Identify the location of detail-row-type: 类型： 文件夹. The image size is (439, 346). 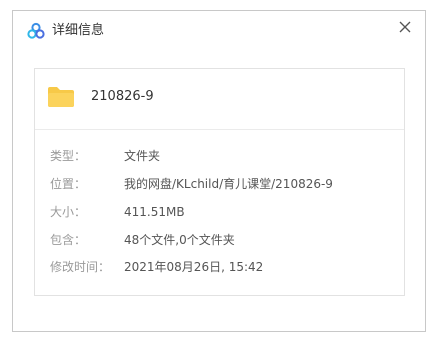
(219, 156).